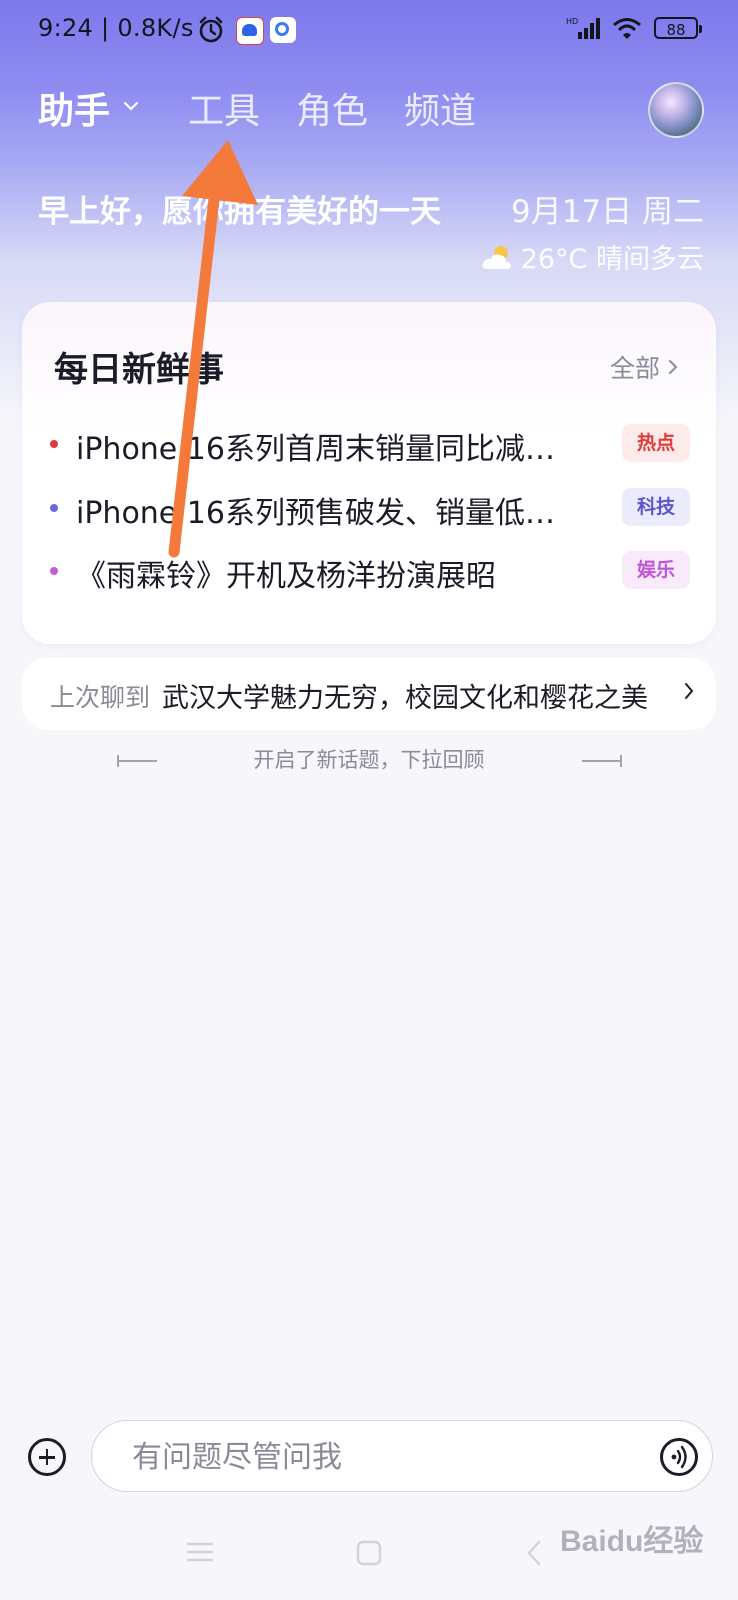 This screenshot has height=1600, width=738. What do you see at coordinates (612, 259) in the screenshot?
I see `weather-text: 26°C 晴间多云` at bounding box center [612, 259].